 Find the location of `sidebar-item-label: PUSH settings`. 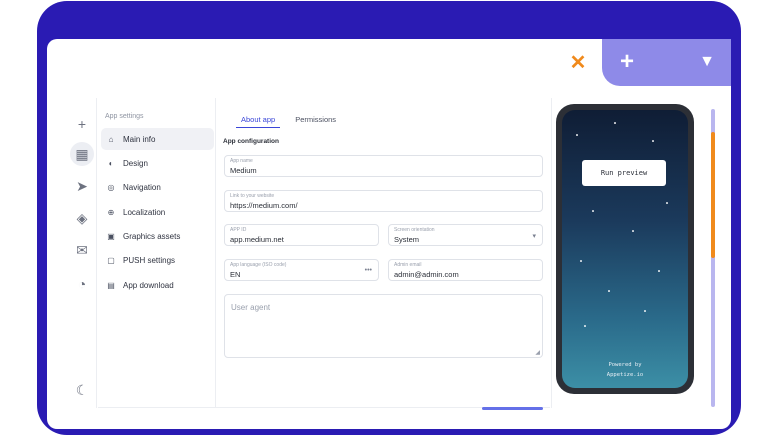

sidebar-item-label: PUSH settings is located at coordinates (149, 260).